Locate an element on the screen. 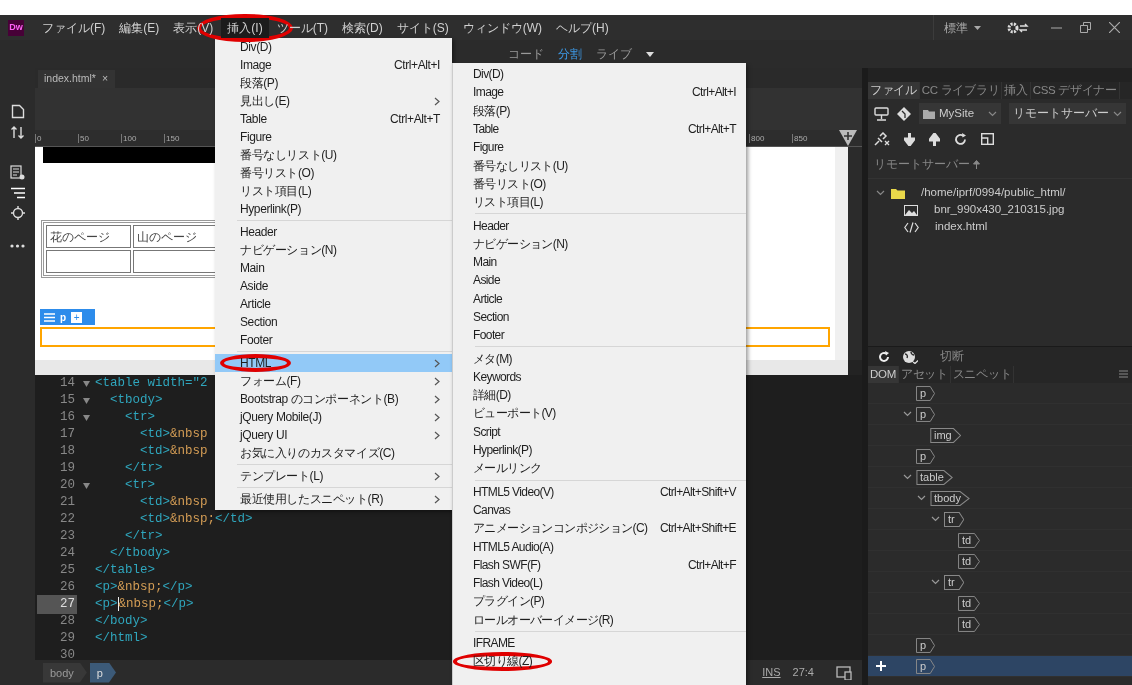  menu-item: フォーム(F) is located at coordinates (333, 381).